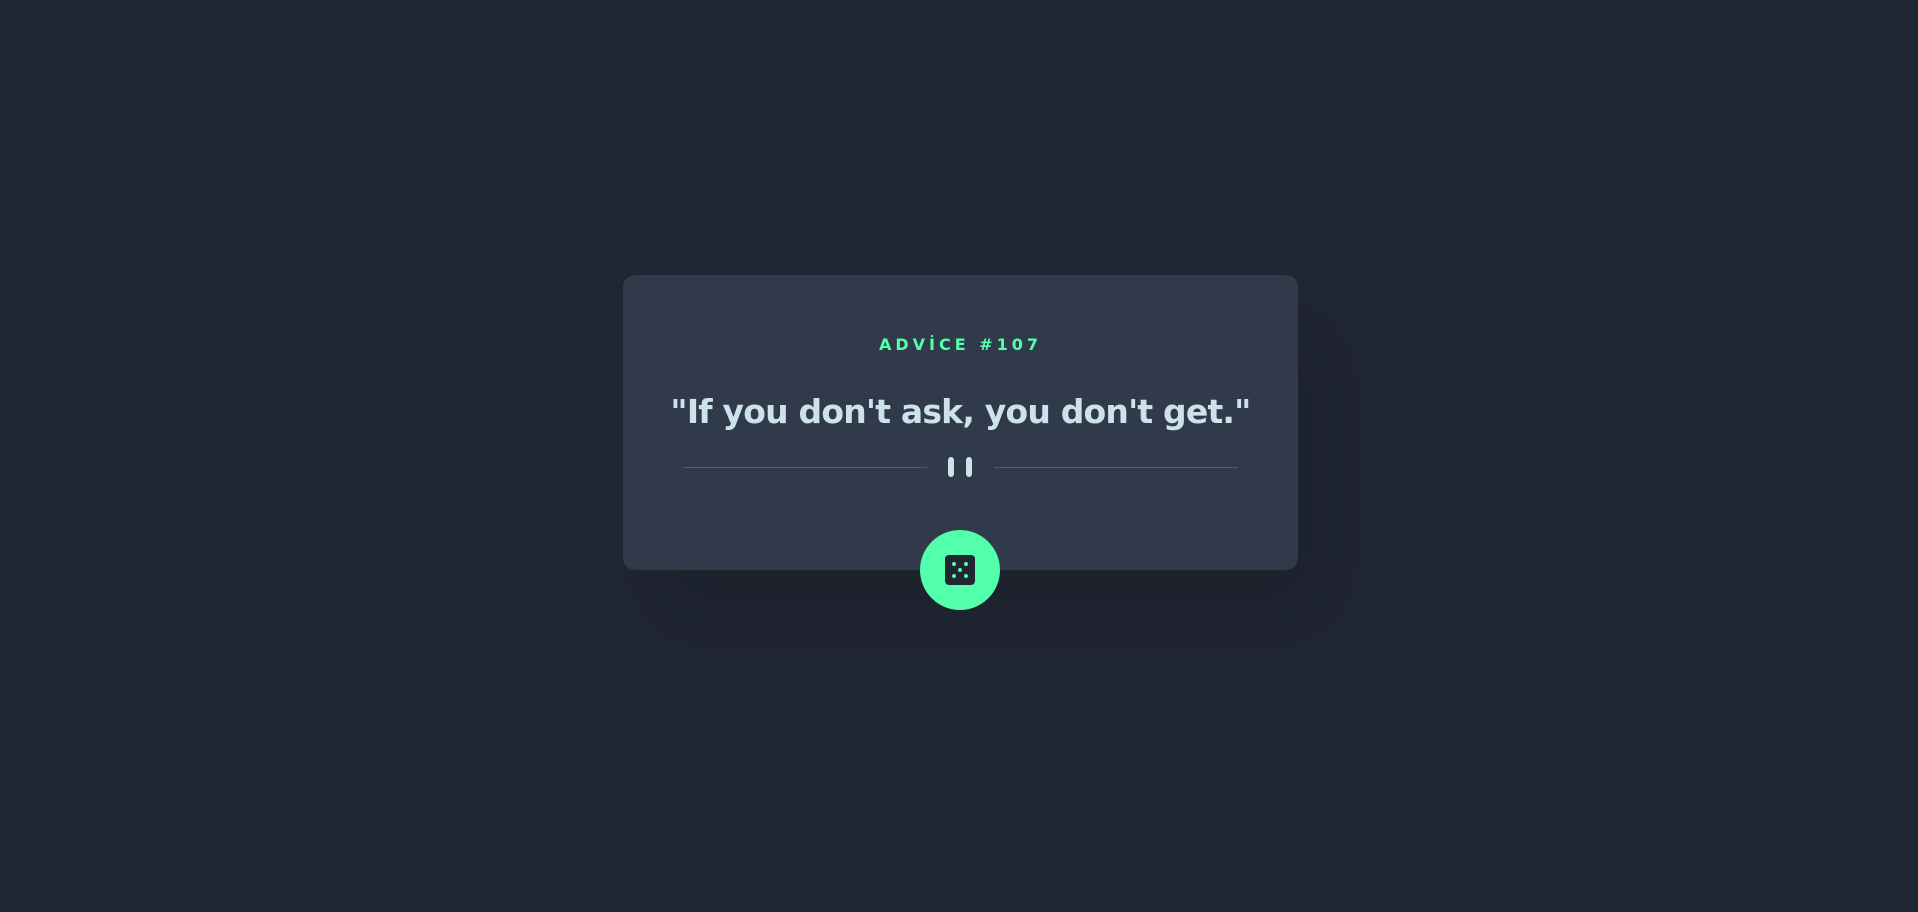 The height and width of the screenshot is (912, 1918). I want to click on dice-icon, so click(960, 570).